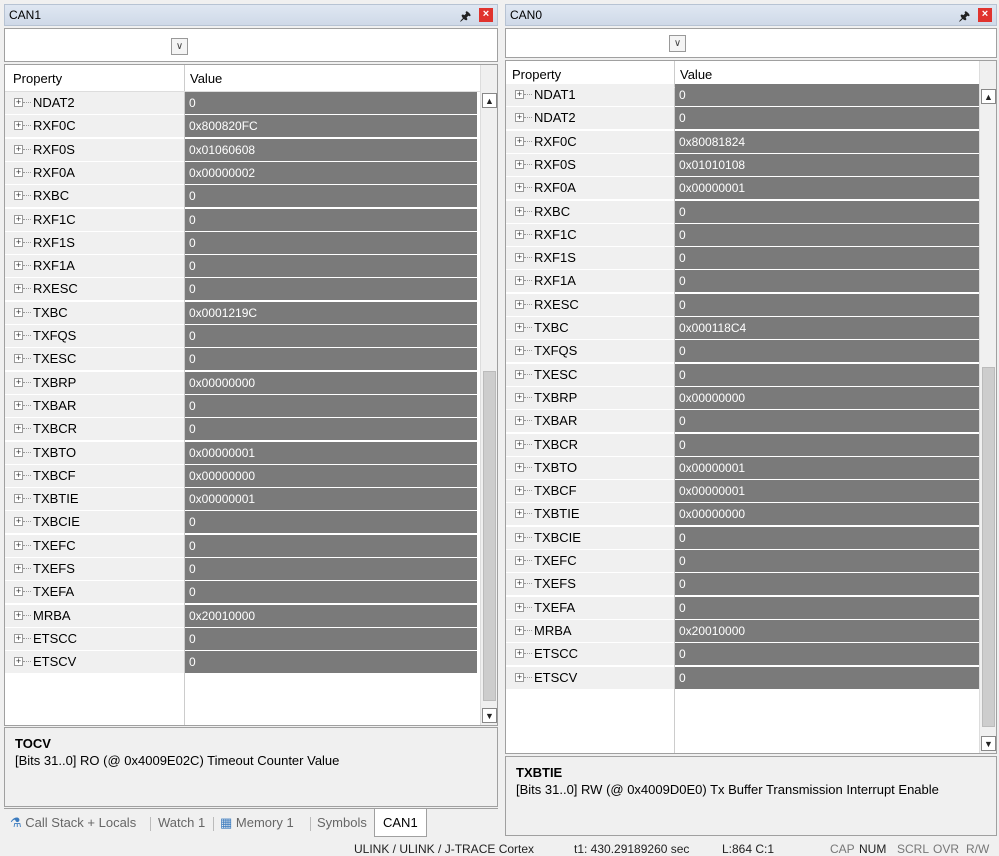  Describe the element at coordinates (94, 545) in the screenshot. I see `property-cell: + TXEFC` at that location.